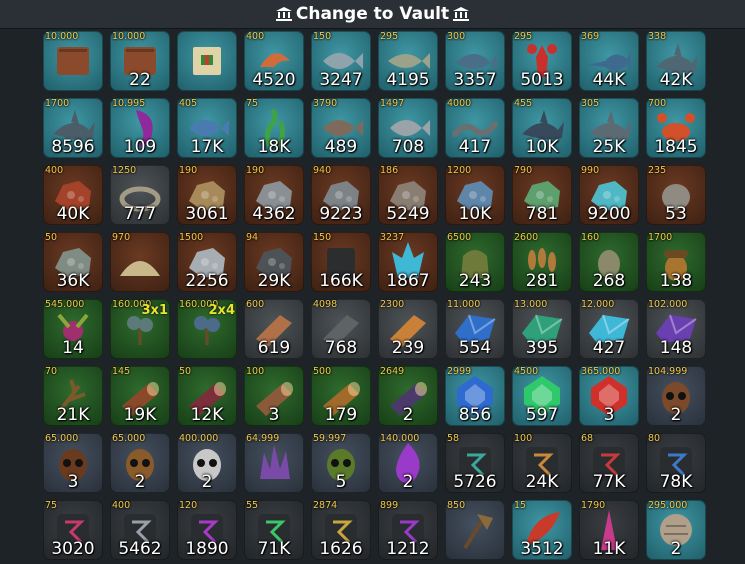 The image size is (745, 564). I want to click on inventory-slot: 295 4195, so click(408, 61).